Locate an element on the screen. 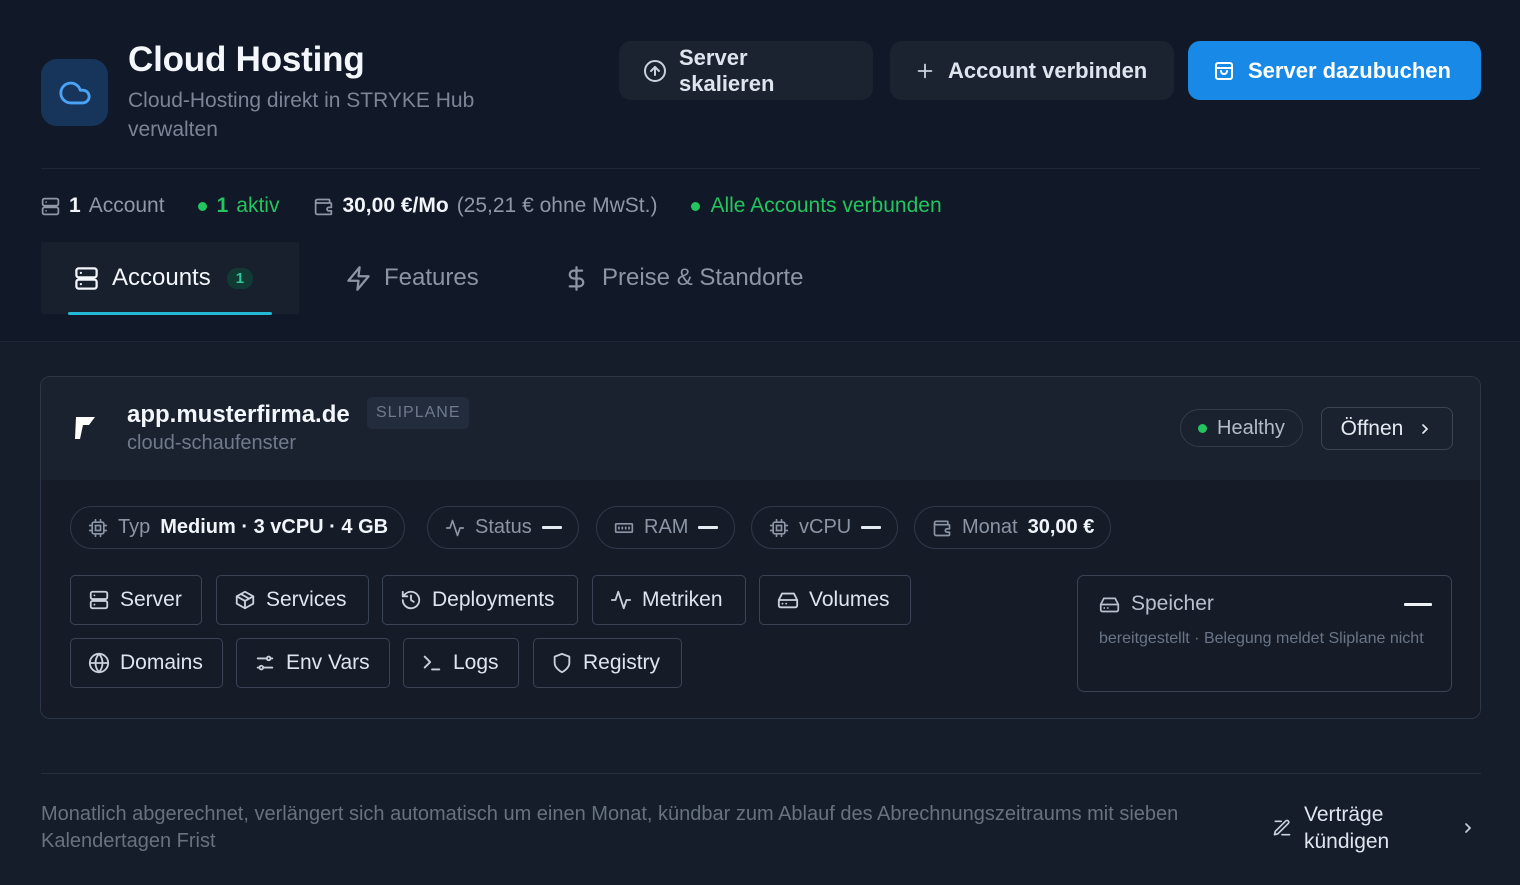 The height and width of the screenshot is (885, 1520). stat-accounts: 1 Account is located at coordinates (102, 206).